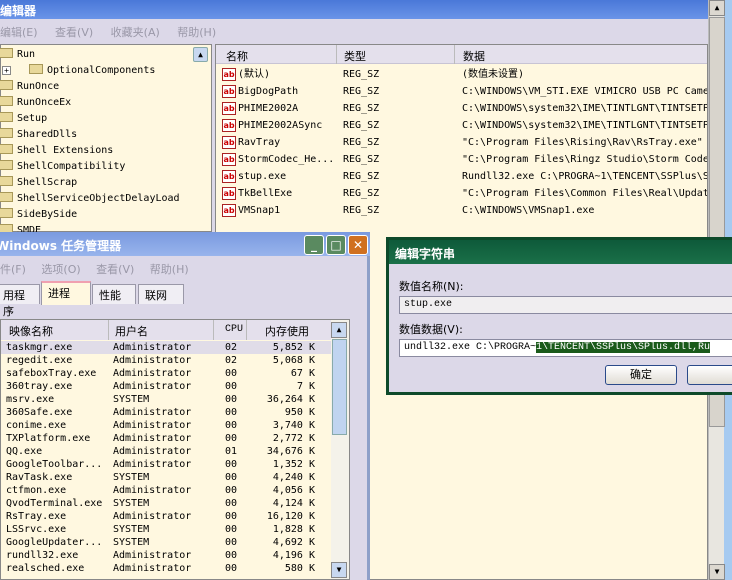 This screenshot has height=580, width=732. Describe the element at coordinates (299, 568) in the screenshot. I see `process-memory: 580 K` at that location.